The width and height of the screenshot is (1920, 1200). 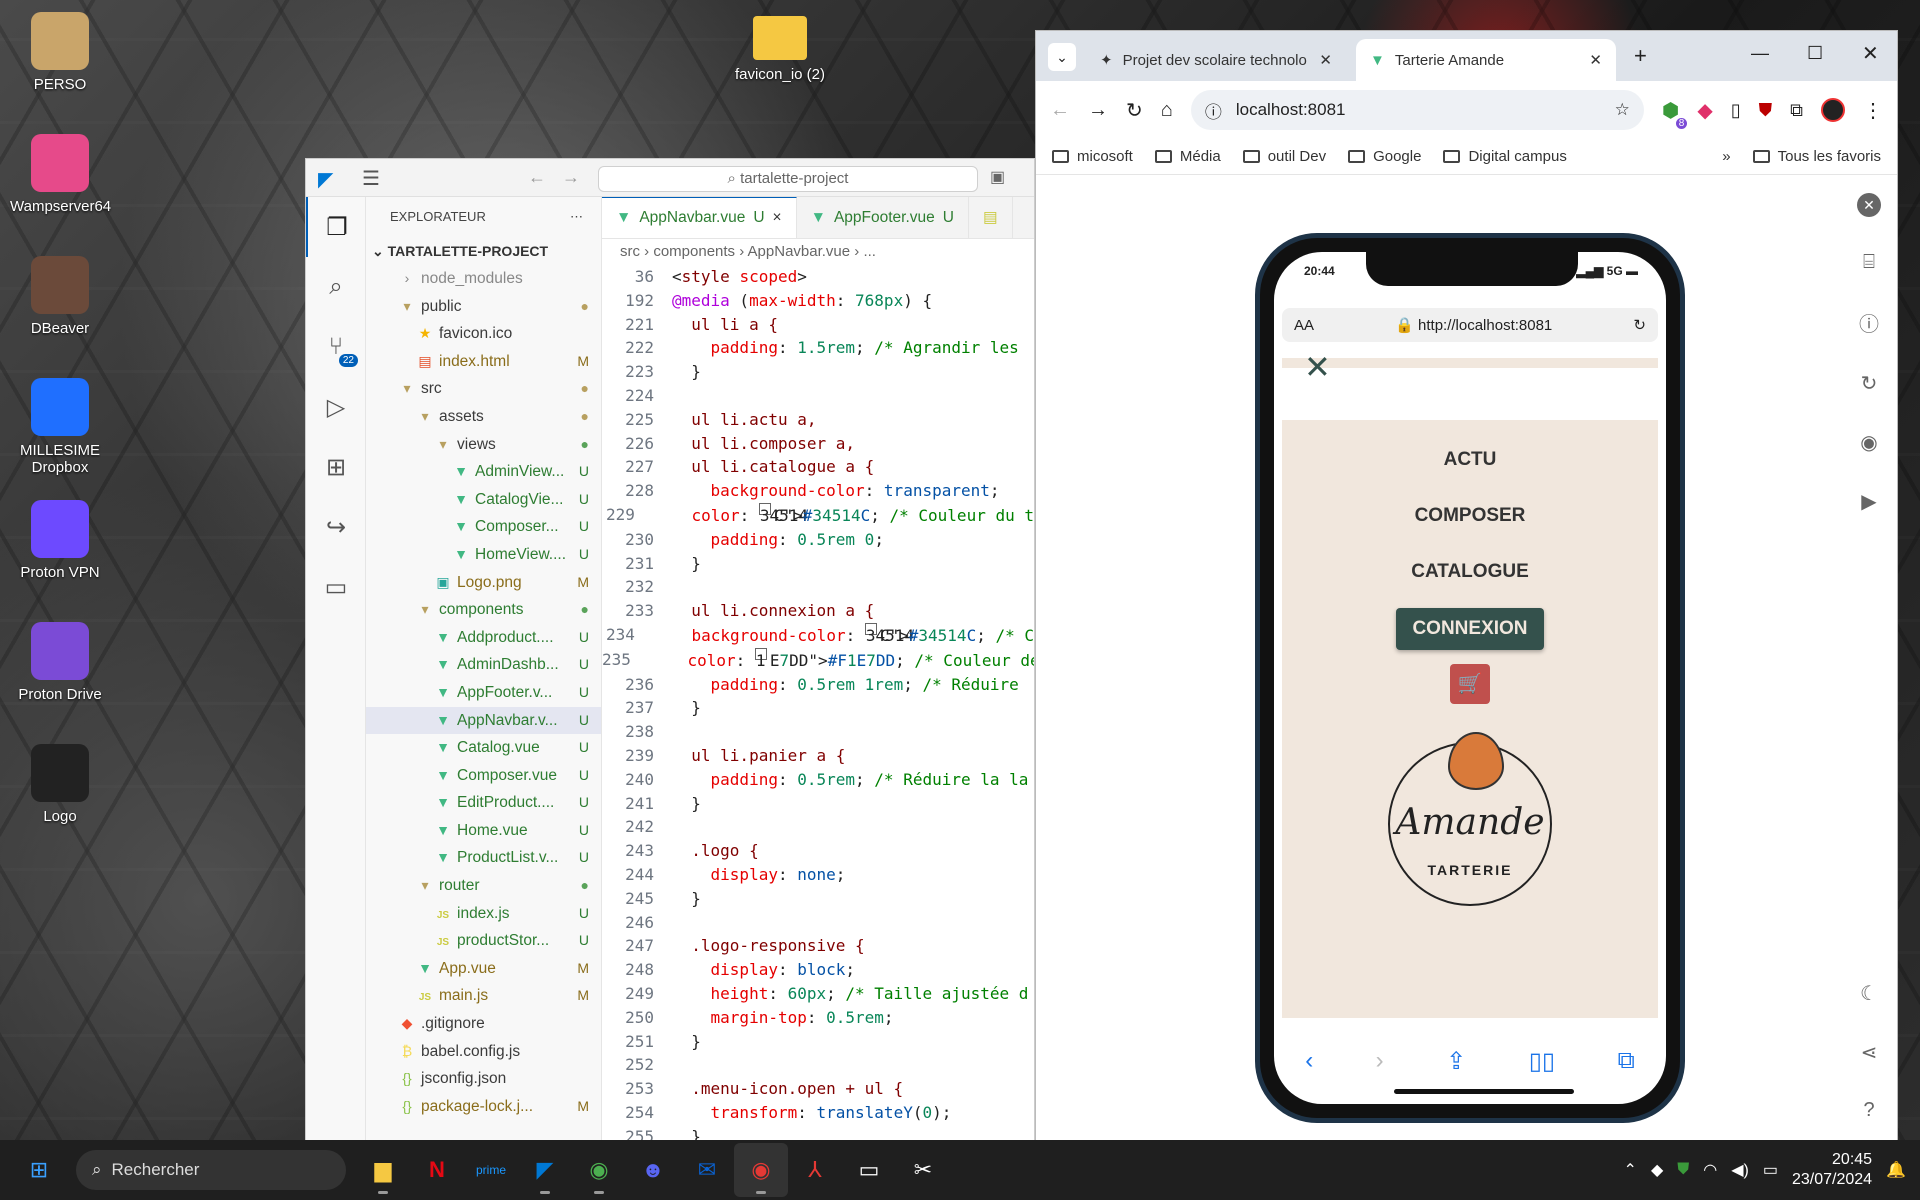 I want to click on vscode-icon: ◤, so click(x=545, y=1170).